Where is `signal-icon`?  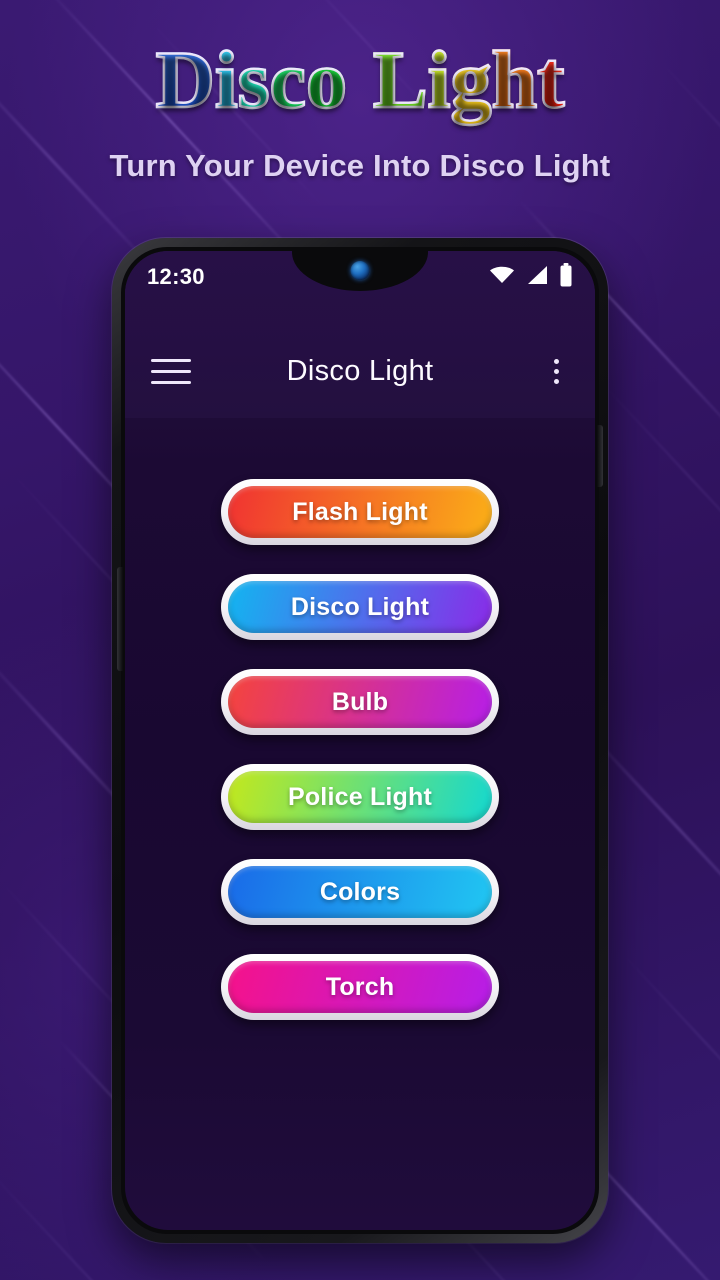
signal-icon is located at coordinates (537, 277).